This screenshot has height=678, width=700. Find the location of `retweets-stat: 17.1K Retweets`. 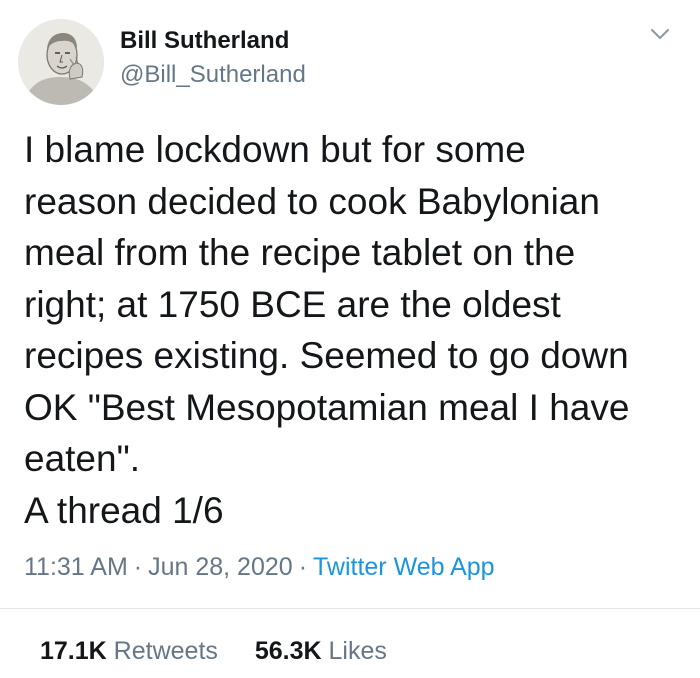

retweets-stat: 17.1K Retweets is located at coordinates (129, 651).